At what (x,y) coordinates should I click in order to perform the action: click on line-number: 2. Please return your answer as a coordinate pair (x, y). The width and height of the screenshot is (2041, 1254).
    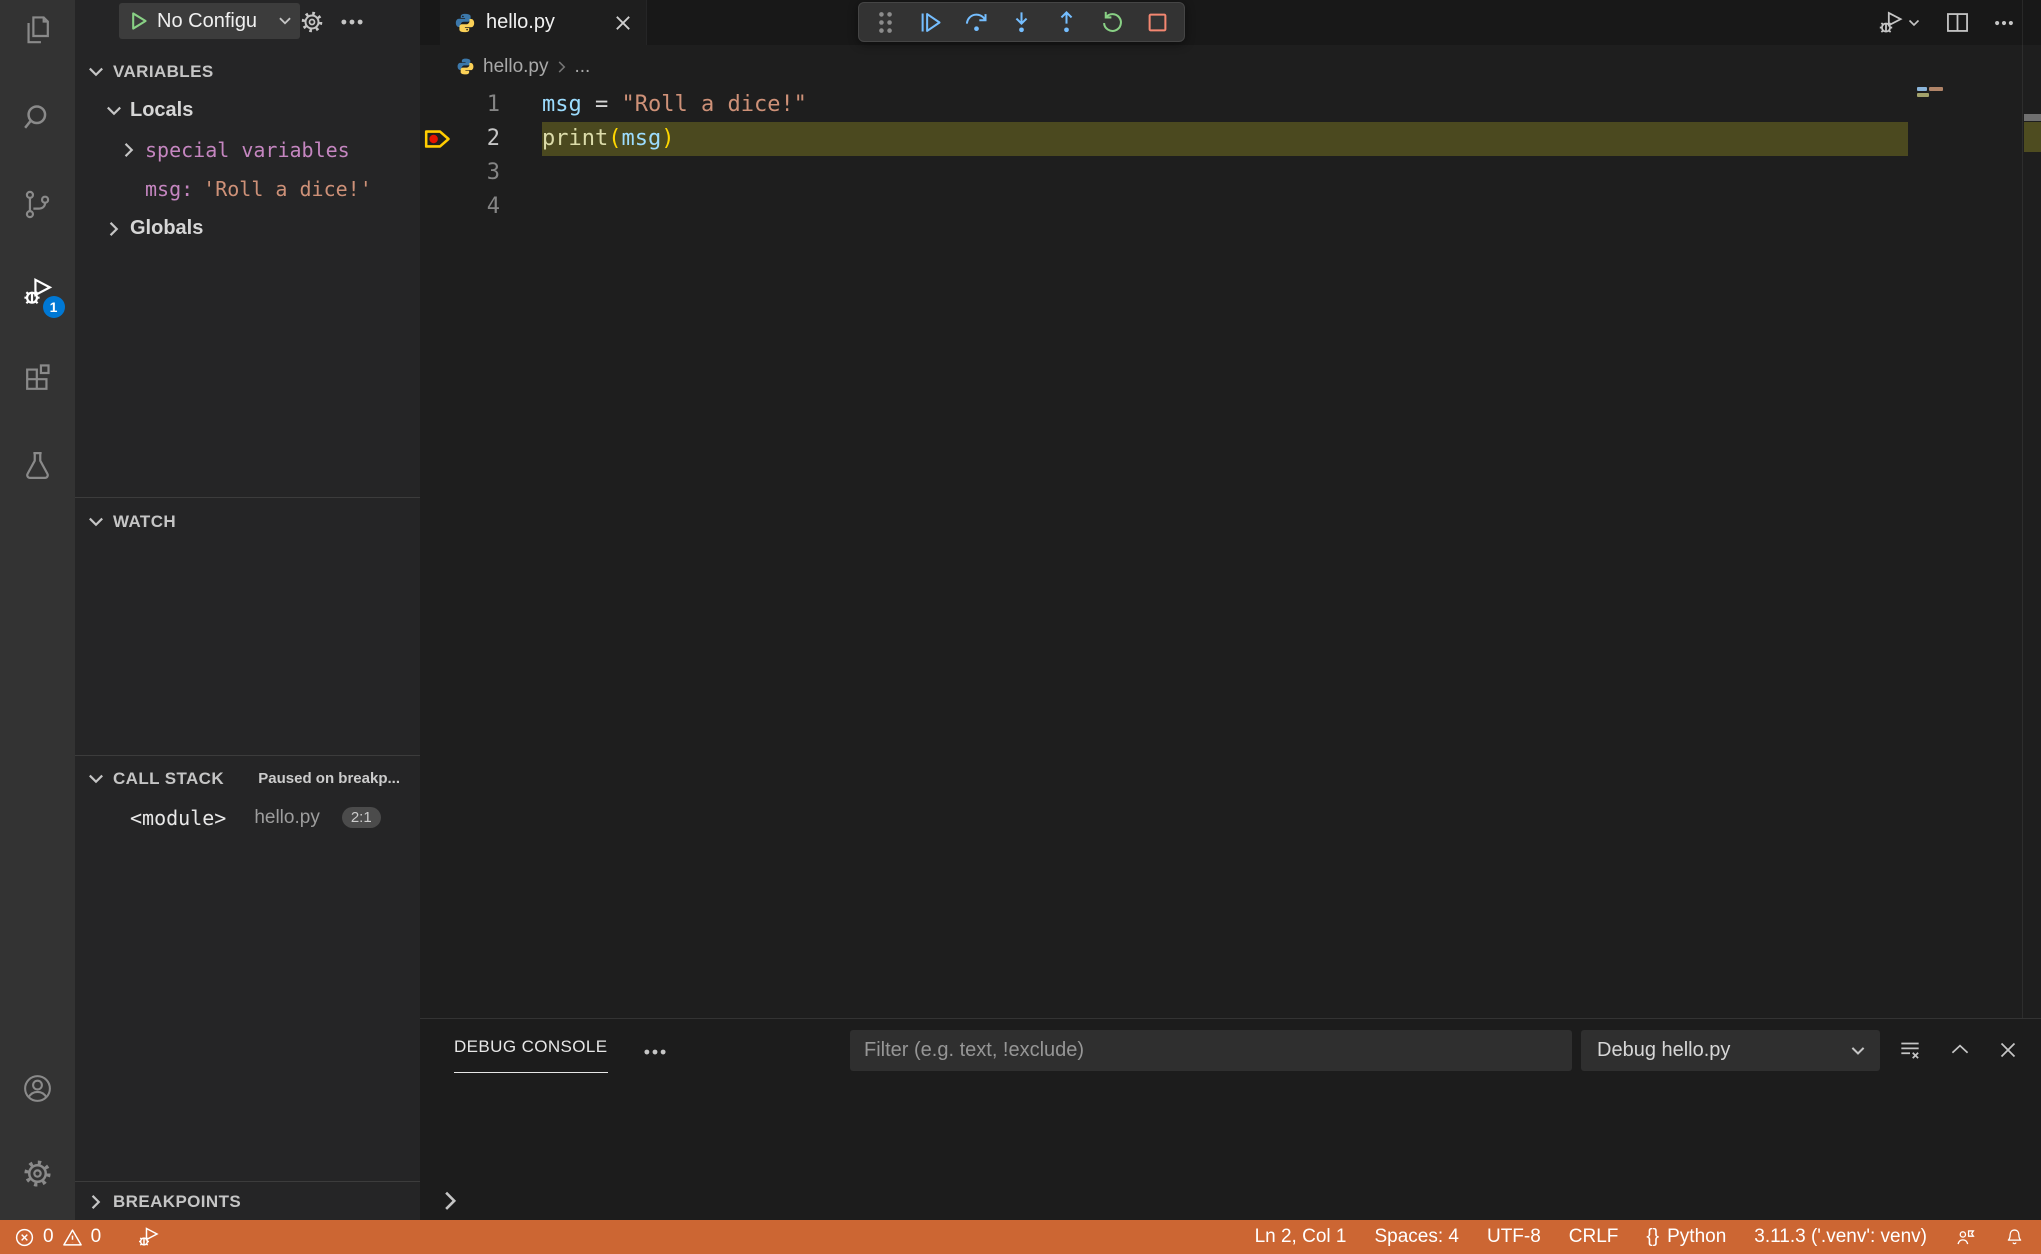
    Looking at the image, I should click on (493, 138).